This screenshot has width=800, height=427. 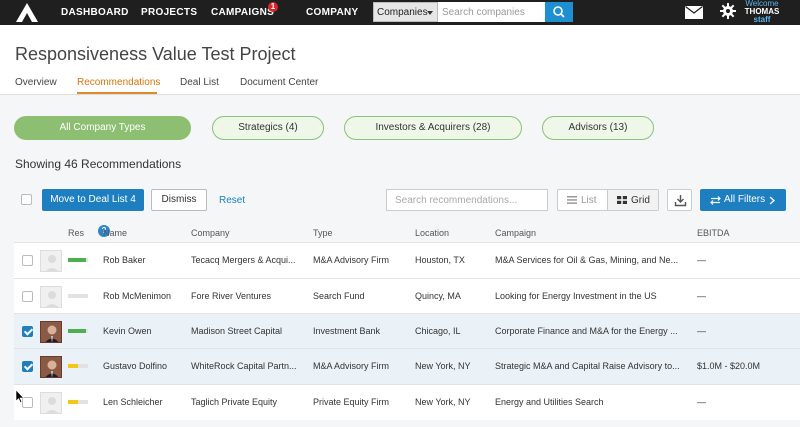 I want to click on nav-dashboard: DASHBOARD, so click(x=95, y=12).